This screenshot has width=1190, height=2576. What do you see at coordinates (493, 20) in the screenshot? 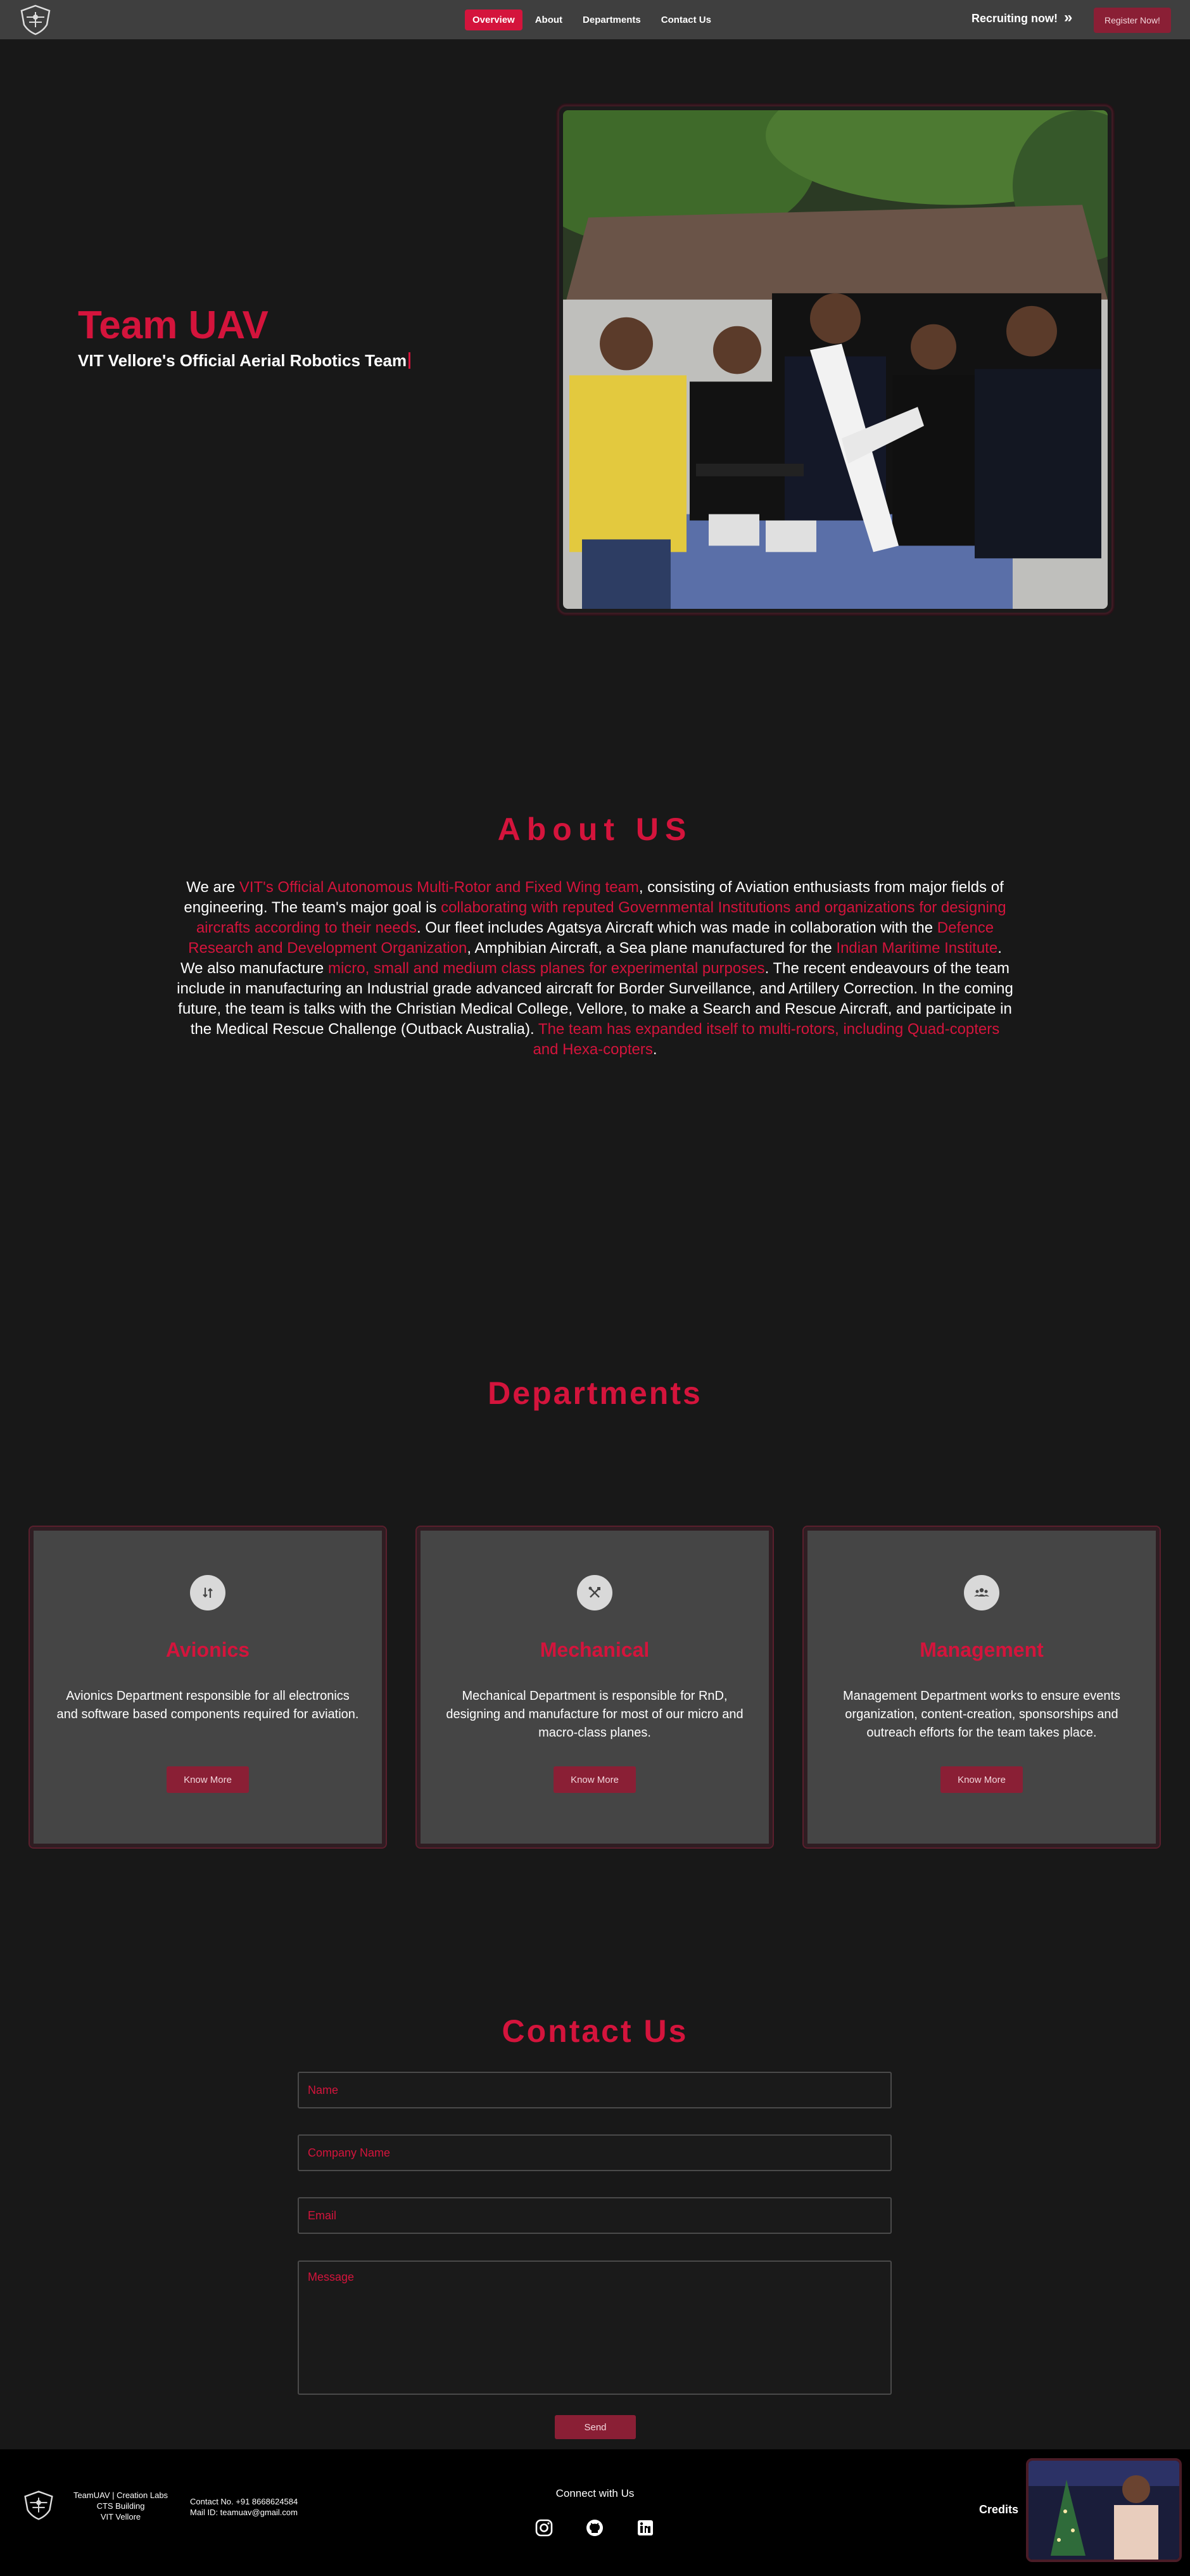
I see `nav-overview: Overview` at bounding box center [493, 20].